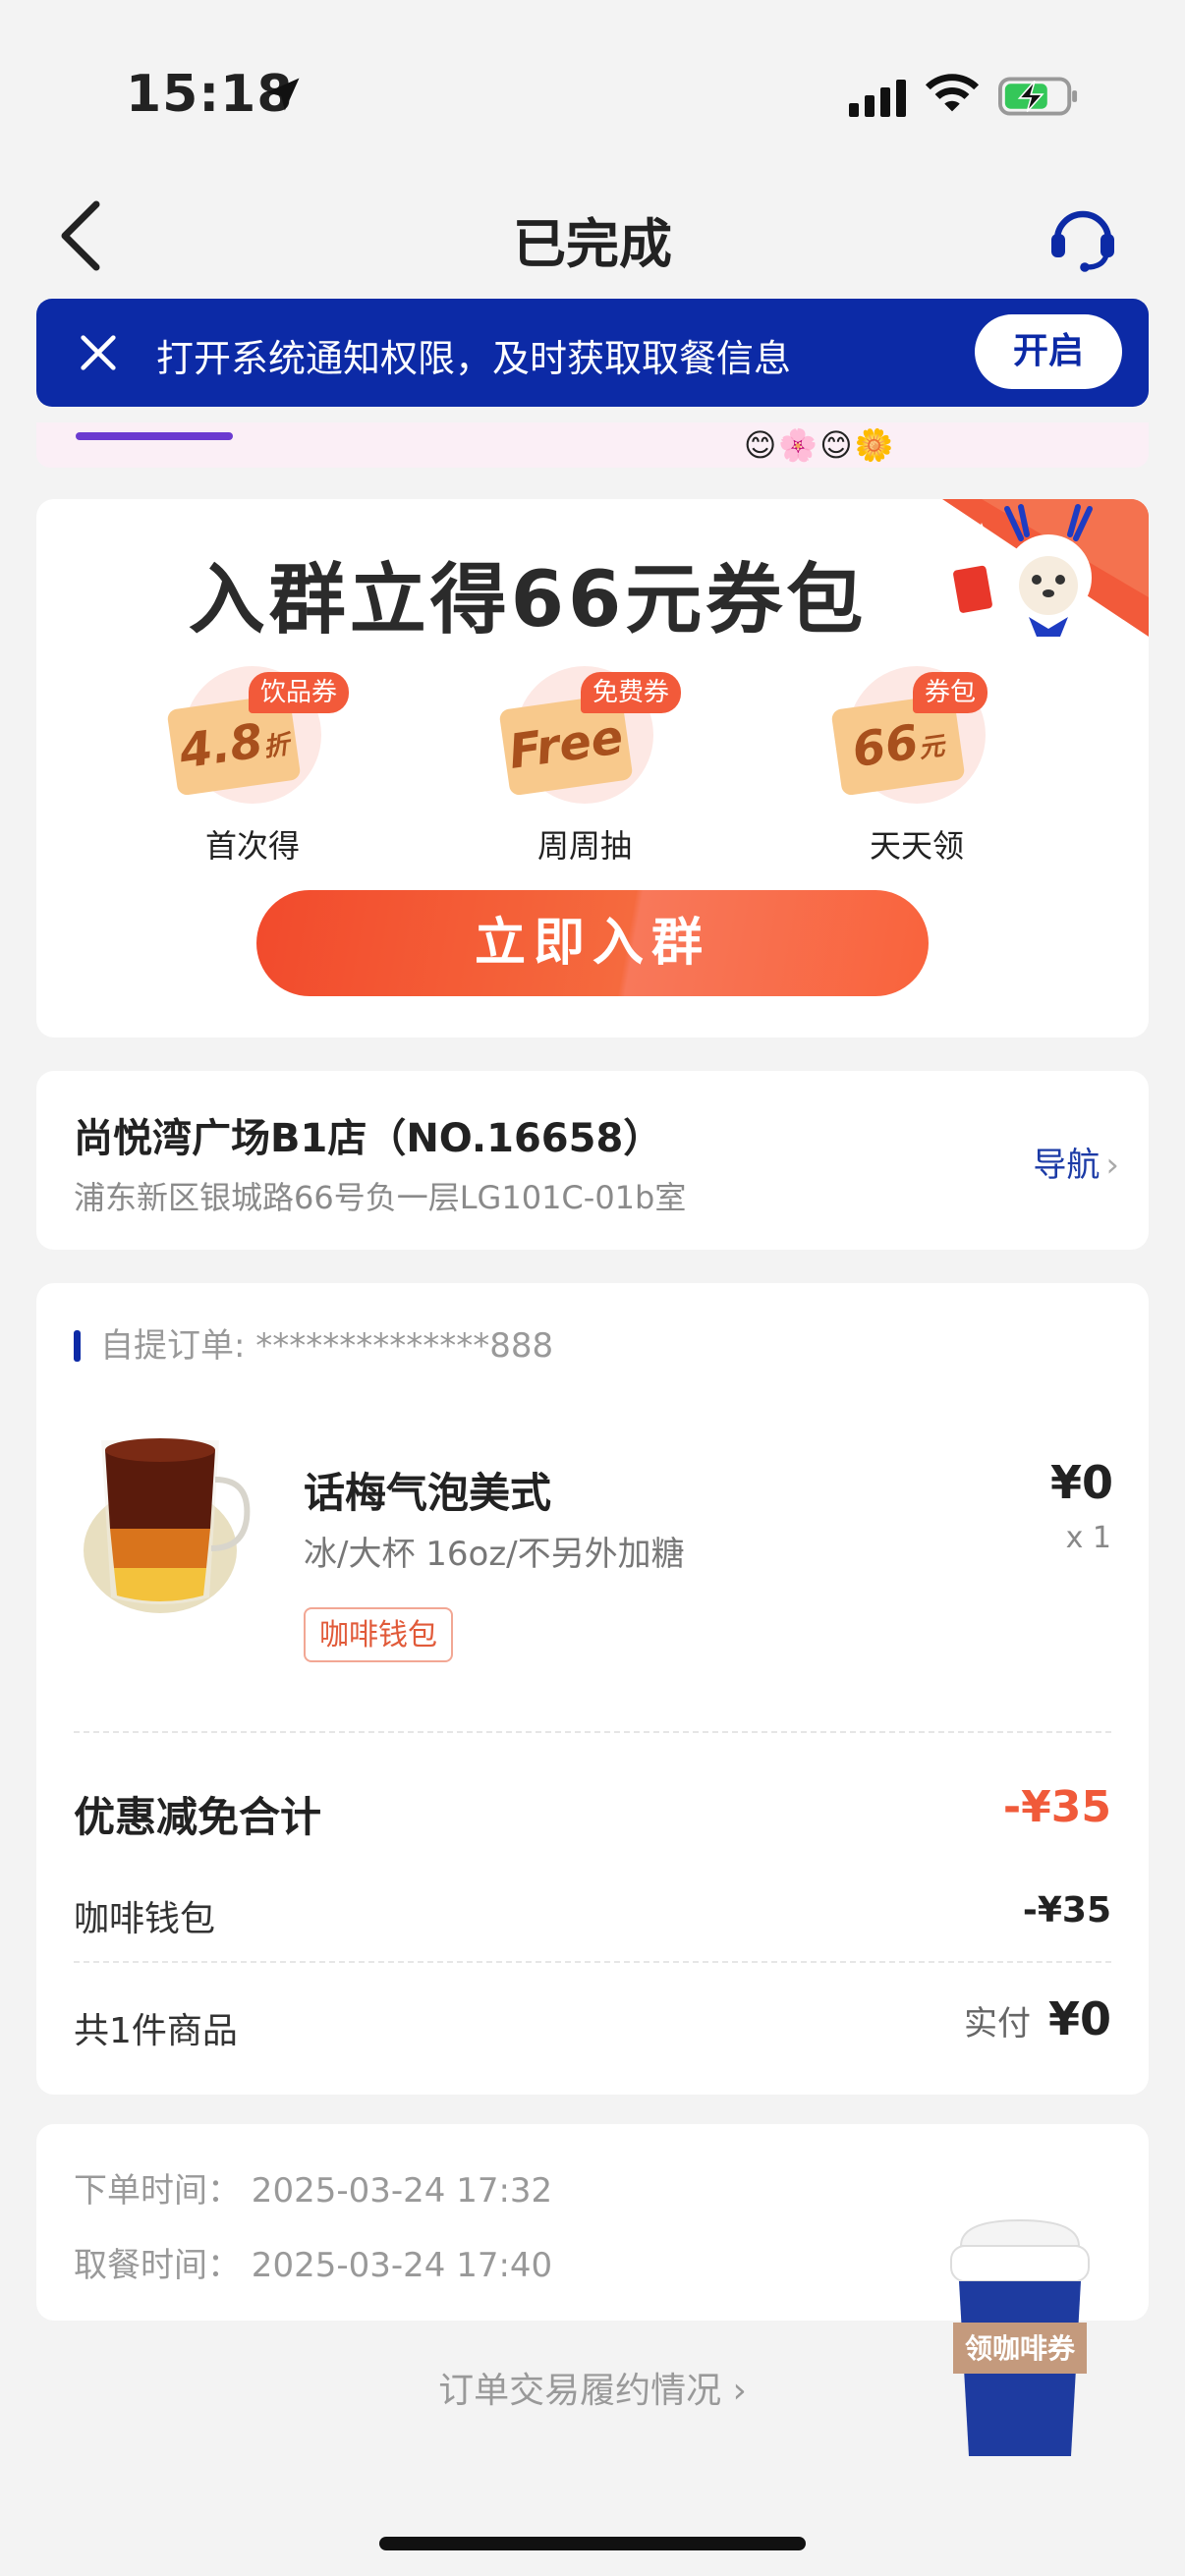  I want to click on partial-banner-bar, so click(154, 436).